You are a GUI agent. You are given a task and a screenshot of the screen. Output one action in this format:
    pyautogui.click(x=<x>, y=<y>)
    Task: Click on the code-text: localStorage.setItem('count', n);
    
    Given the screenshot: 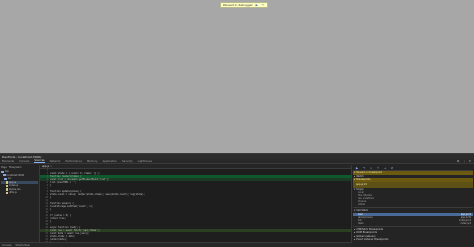 What is the action you would take?
    pyautogui.click(x=72, y=206)
    